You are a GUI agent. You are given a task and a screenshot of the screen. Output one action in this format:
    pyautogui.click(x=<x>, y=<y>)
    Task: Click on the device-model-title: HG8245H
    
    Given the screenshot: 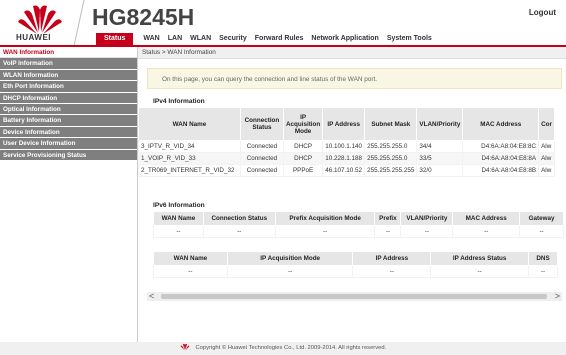 What is the action you would take?
    pyautogui.click(x=143, y=17)
    